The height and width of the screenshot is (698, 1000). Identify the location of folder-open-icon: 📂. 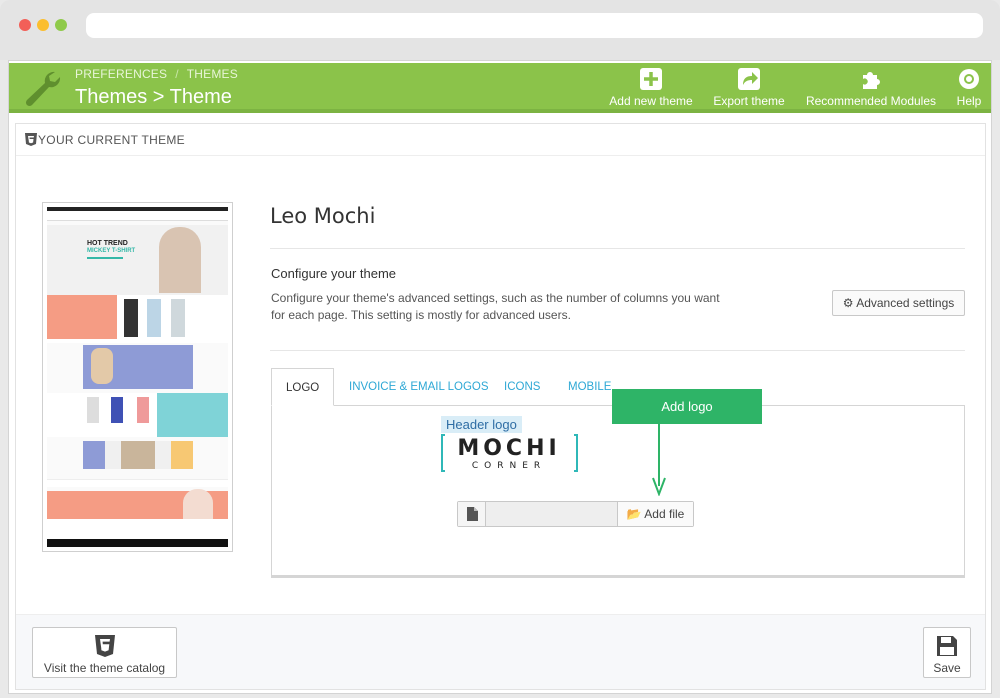
(634, 514).